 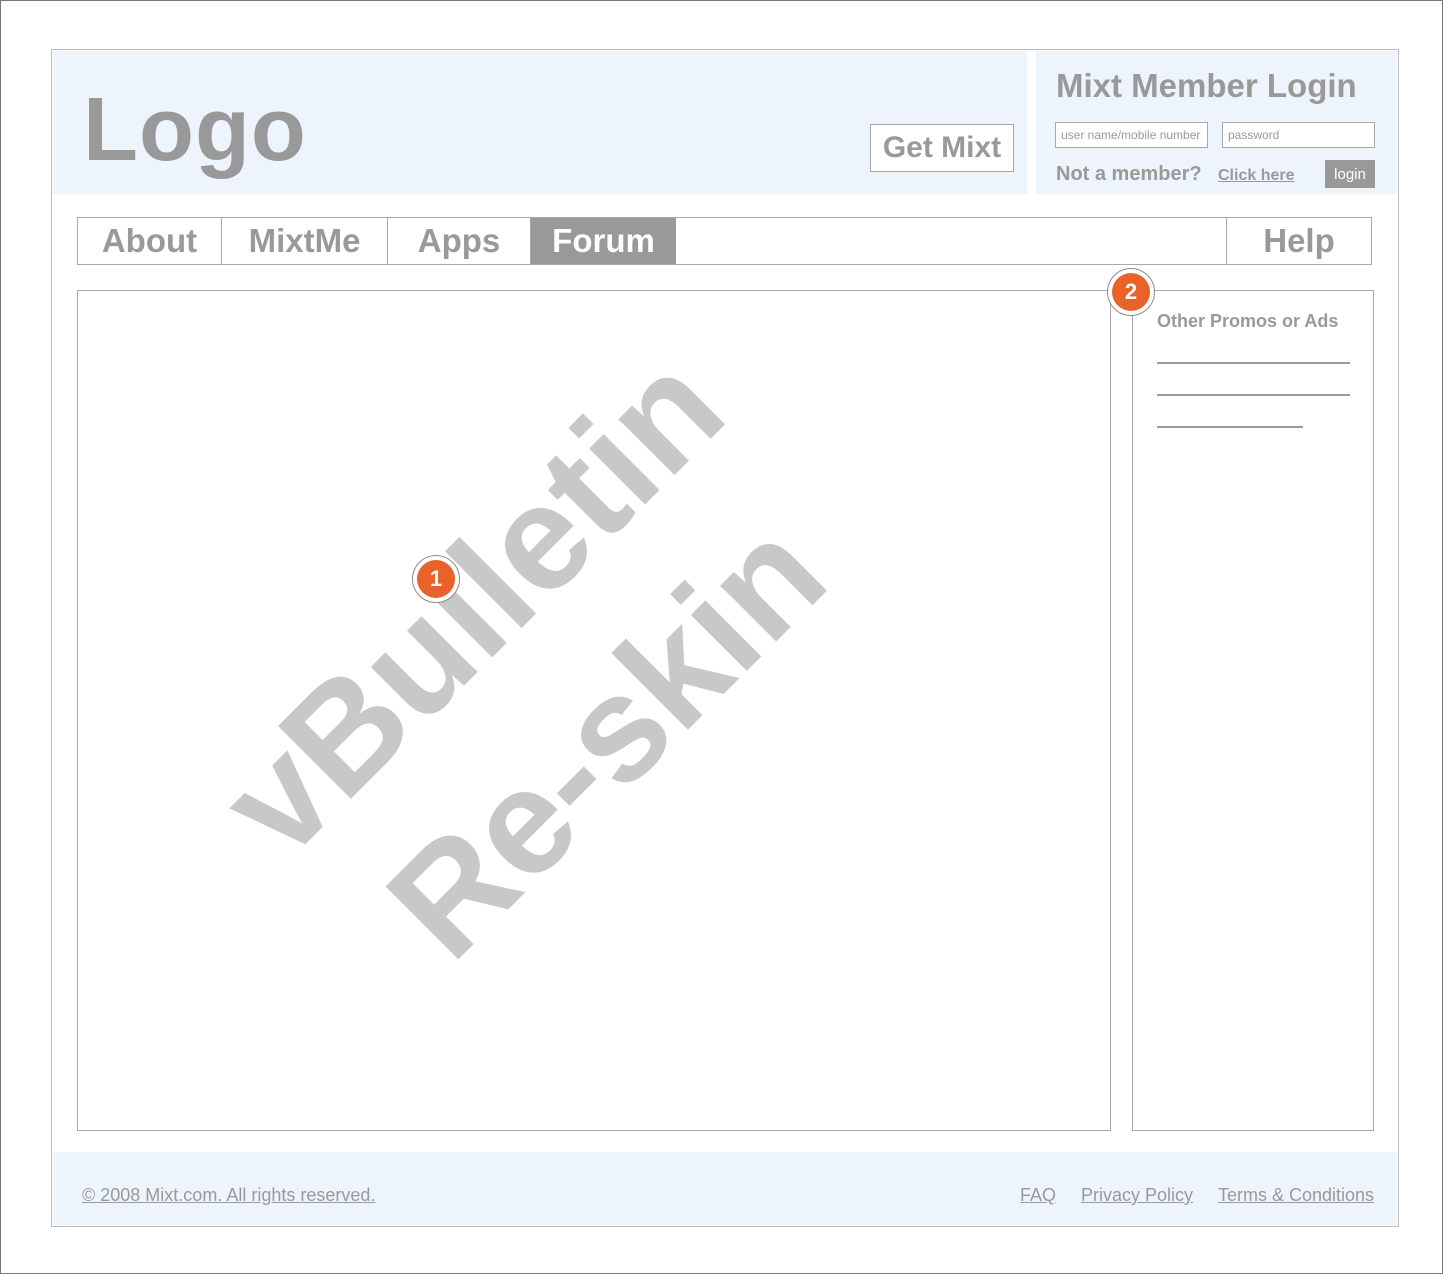 I want to click on nav-item-forum: Forum, so click(x=603, y=241).